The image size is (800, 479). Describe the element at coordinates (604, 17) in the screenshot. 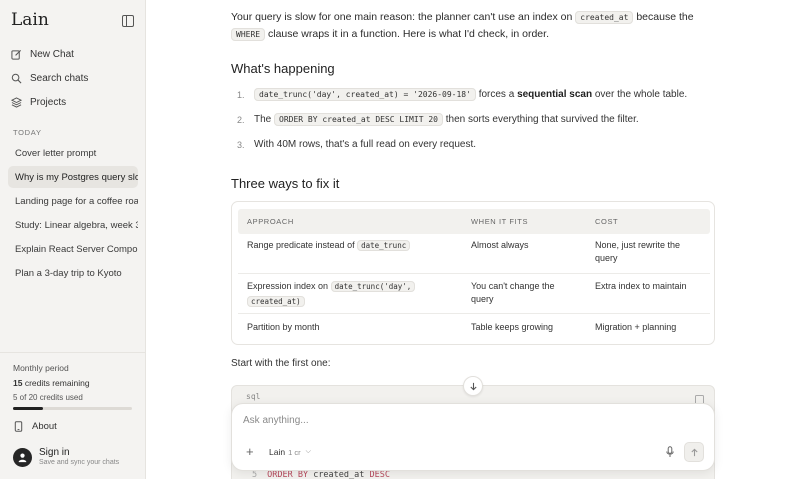

I see `inline-code: created_at` at that location.